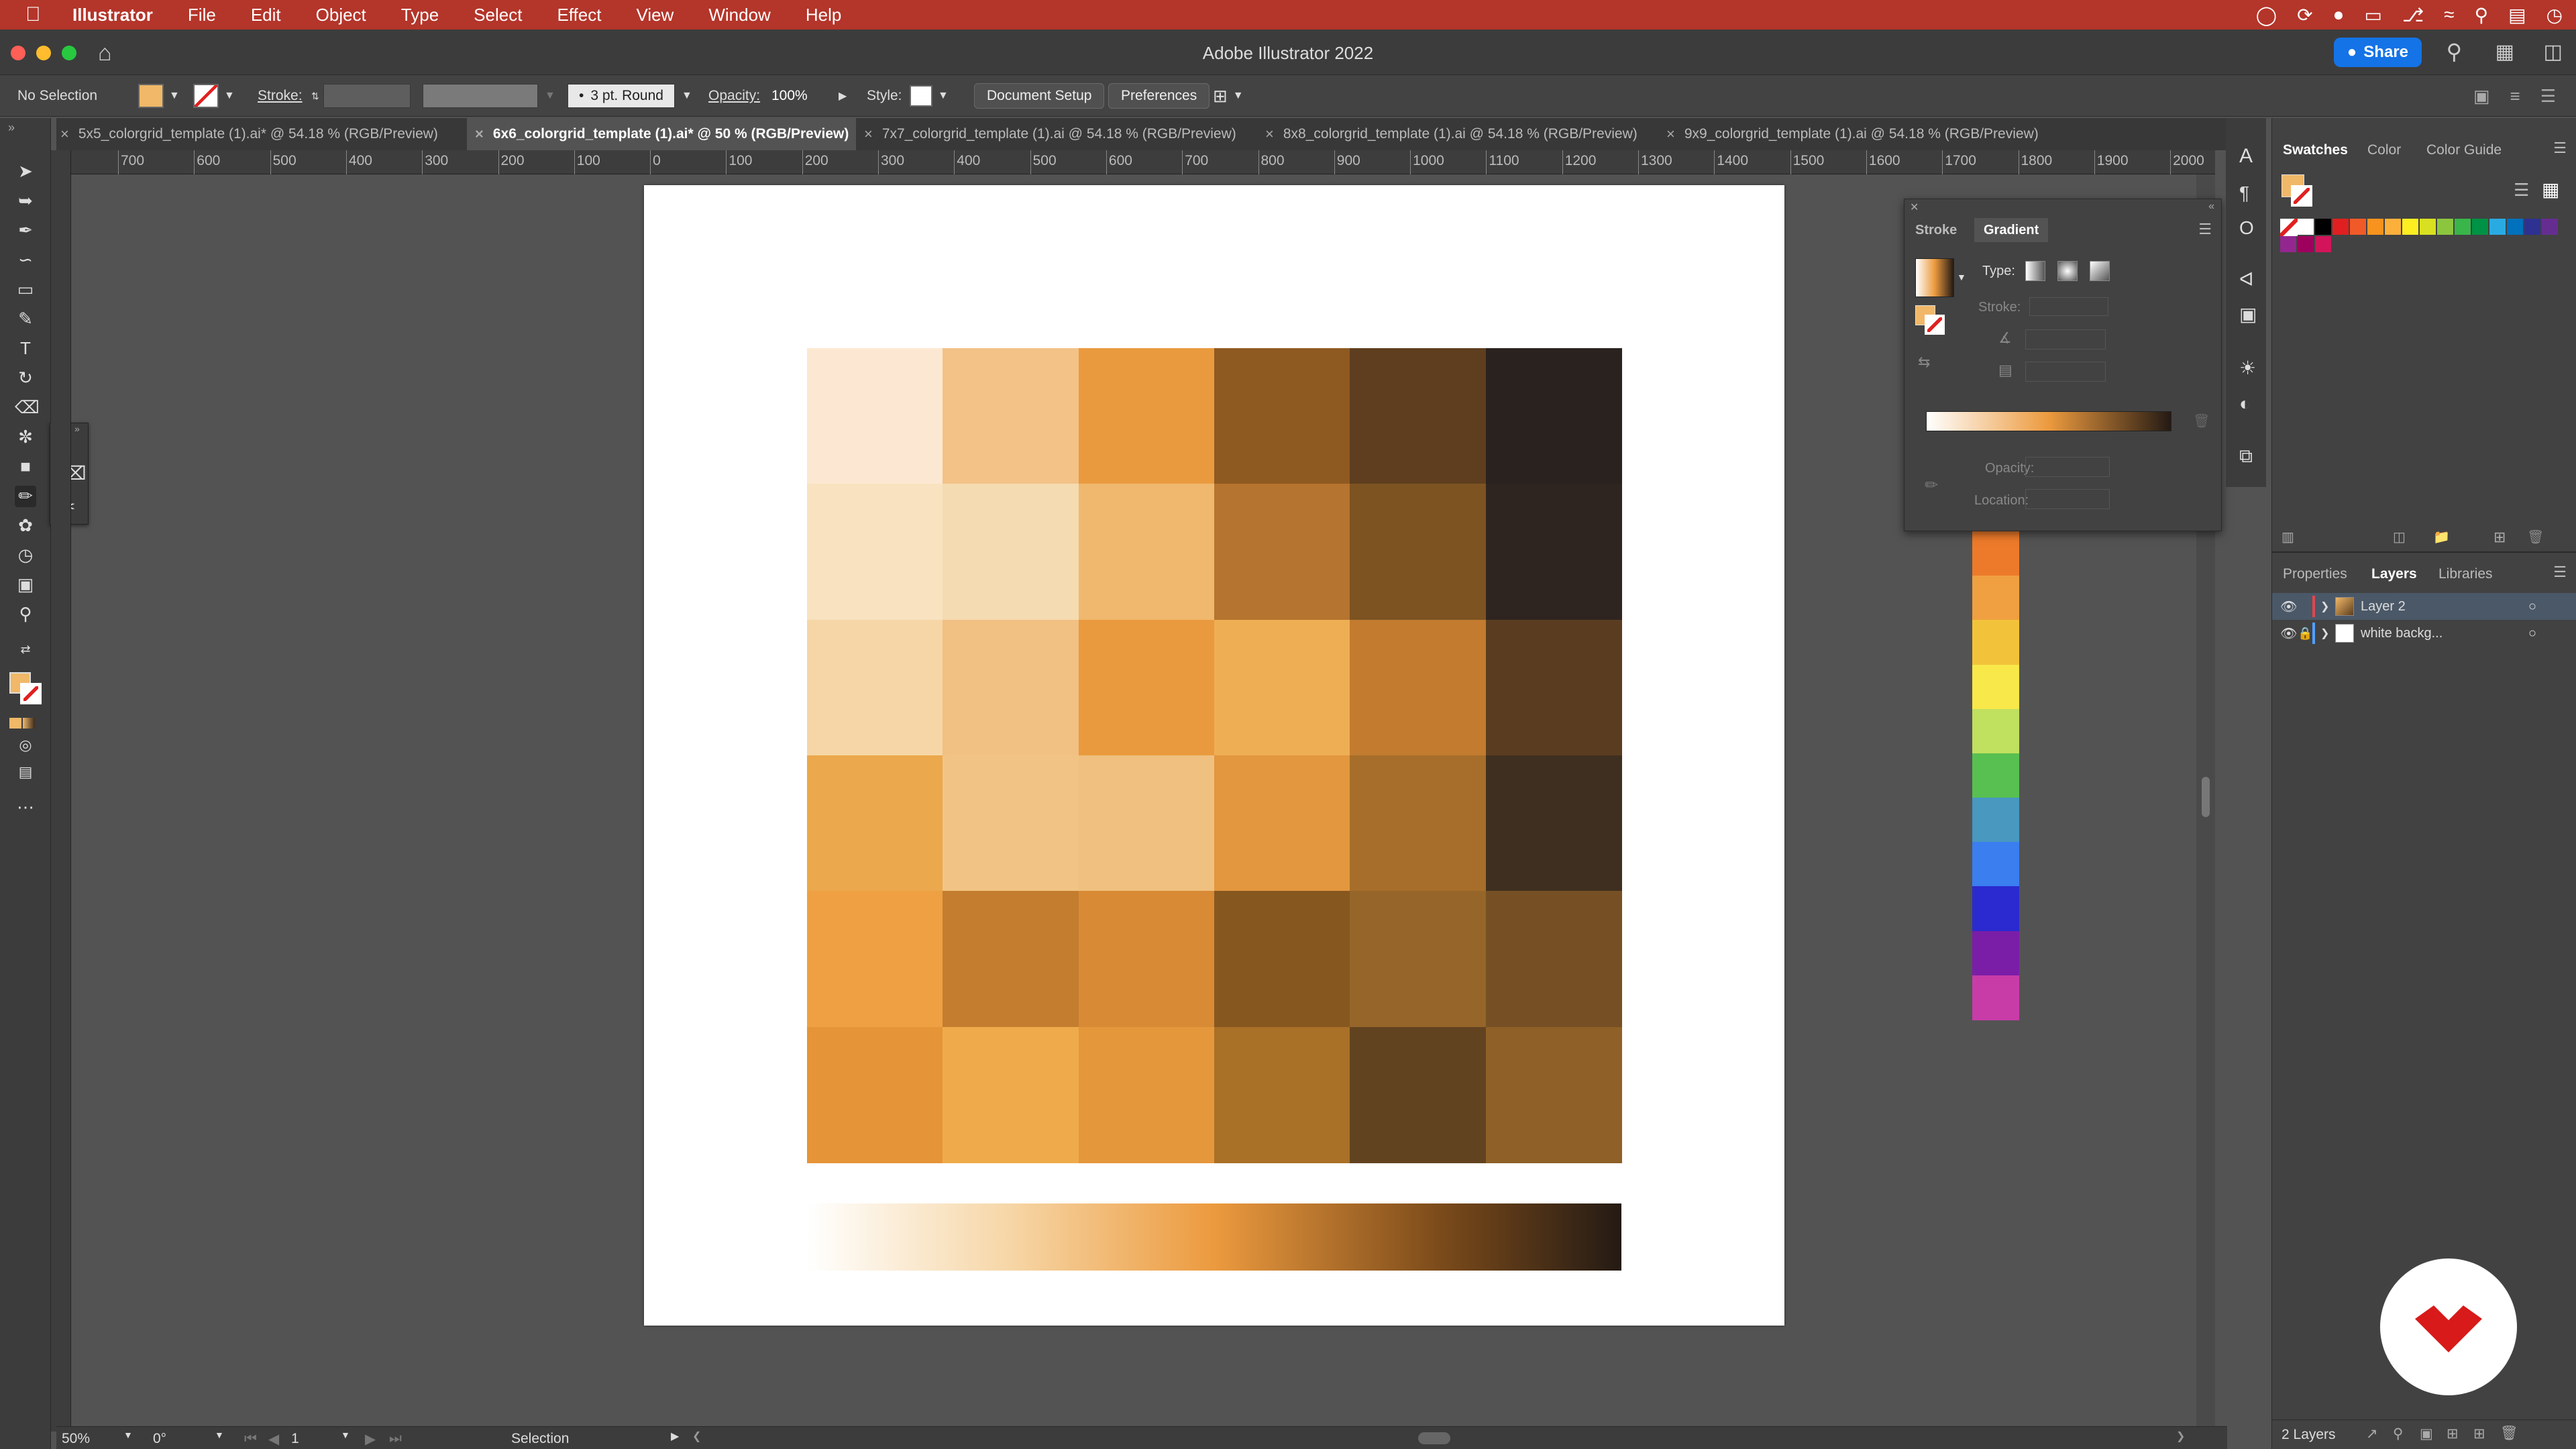  What do you see at coordinates (2248, 314) in the screenshot?
I see `cc-libraries-icon: ▣` at bounding box center [2248, 314].